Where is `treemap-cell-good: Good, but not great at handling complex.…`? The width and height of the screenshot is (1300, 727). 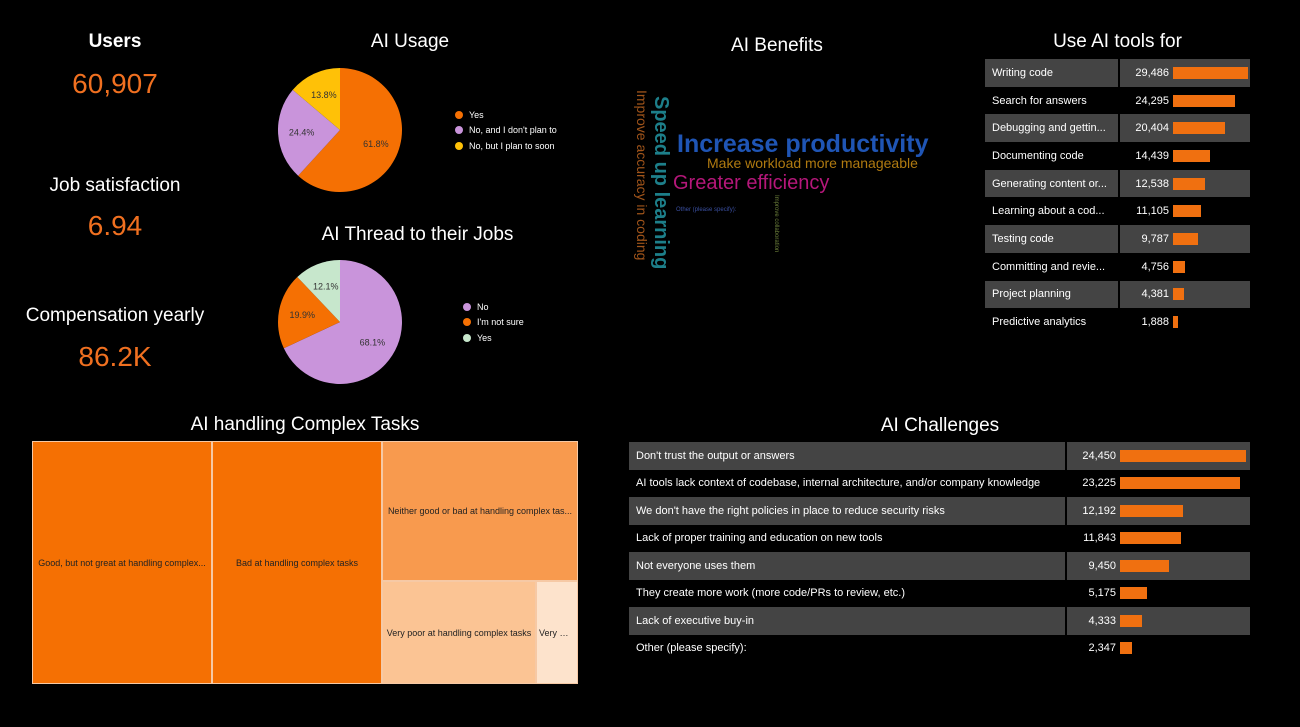
treemap-cell-good: Good, but not great at handling complex.… is located at coordinates (122, 562).